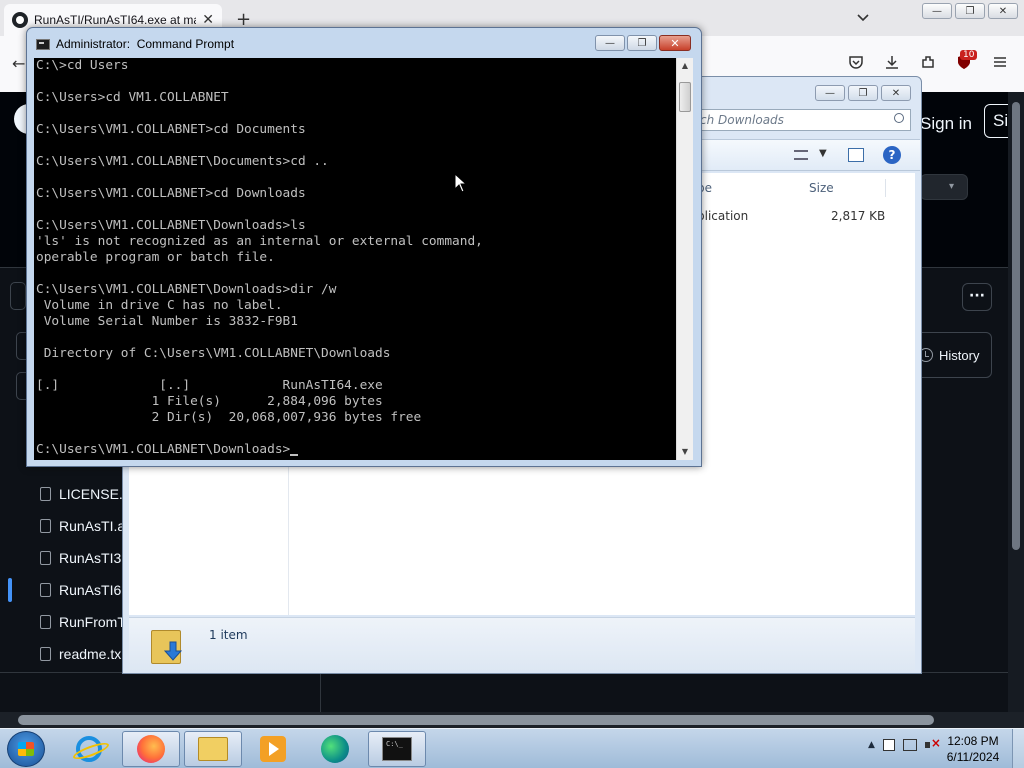 The width and height of the screenshot is (1024, 768). What do you see at coordinates (43, 44) in the screenshot?
I see `cmd-icon` at bounding box center [43, 44].